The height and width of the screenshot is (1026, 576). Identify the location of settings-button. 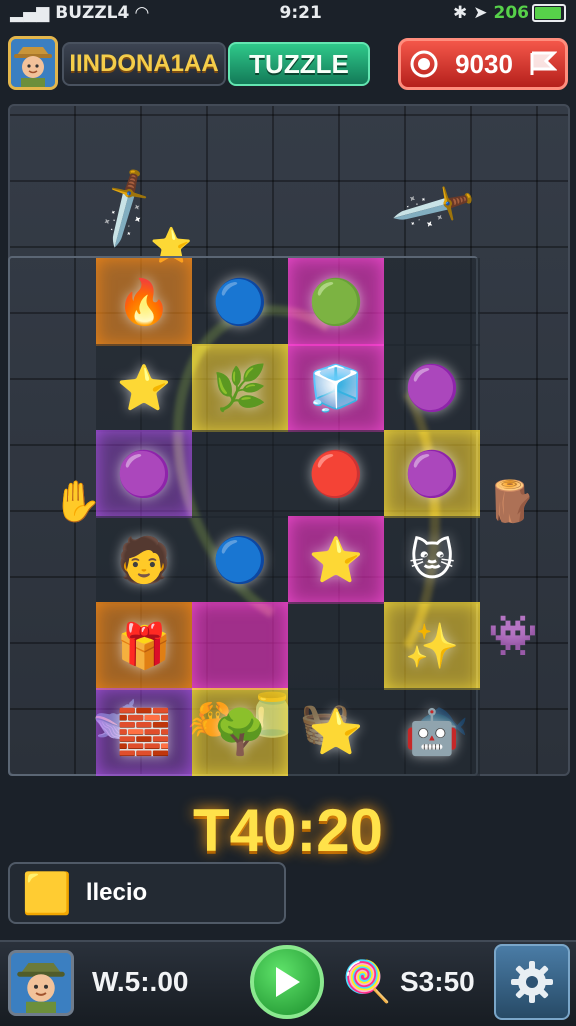
(532, 982).